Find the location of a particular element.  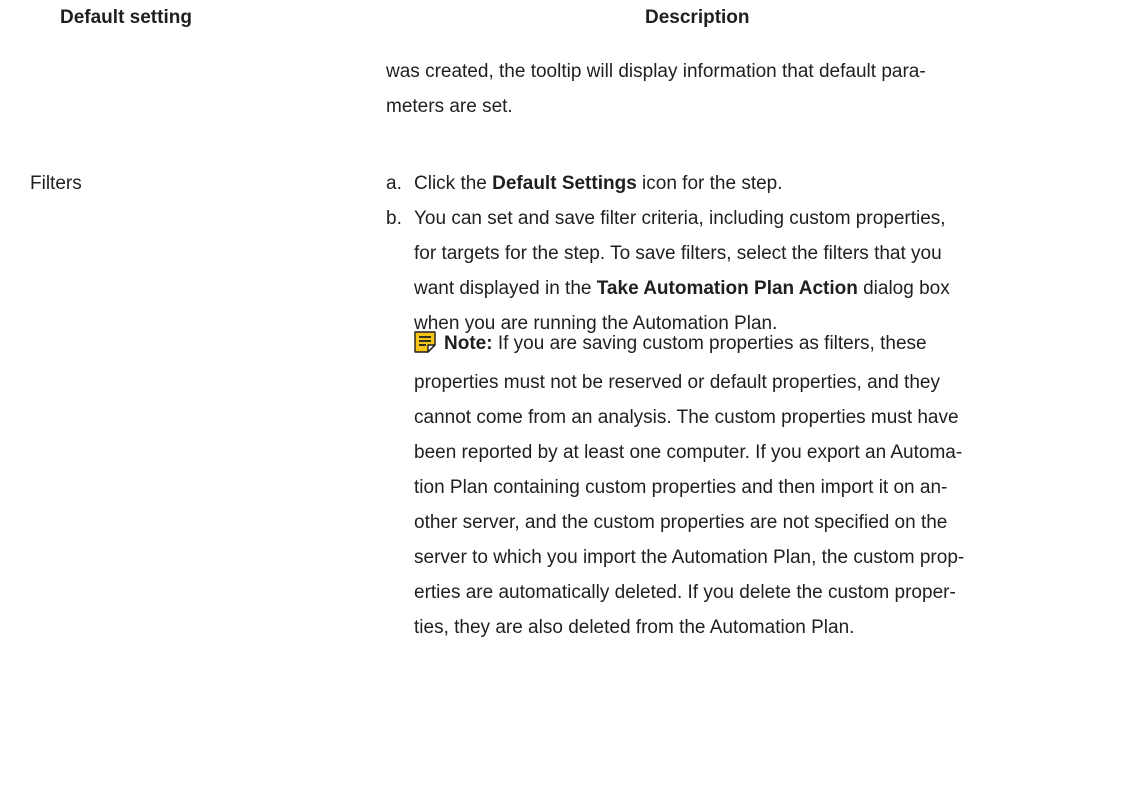

step-marker: b. is located at coordinates (394, 218).